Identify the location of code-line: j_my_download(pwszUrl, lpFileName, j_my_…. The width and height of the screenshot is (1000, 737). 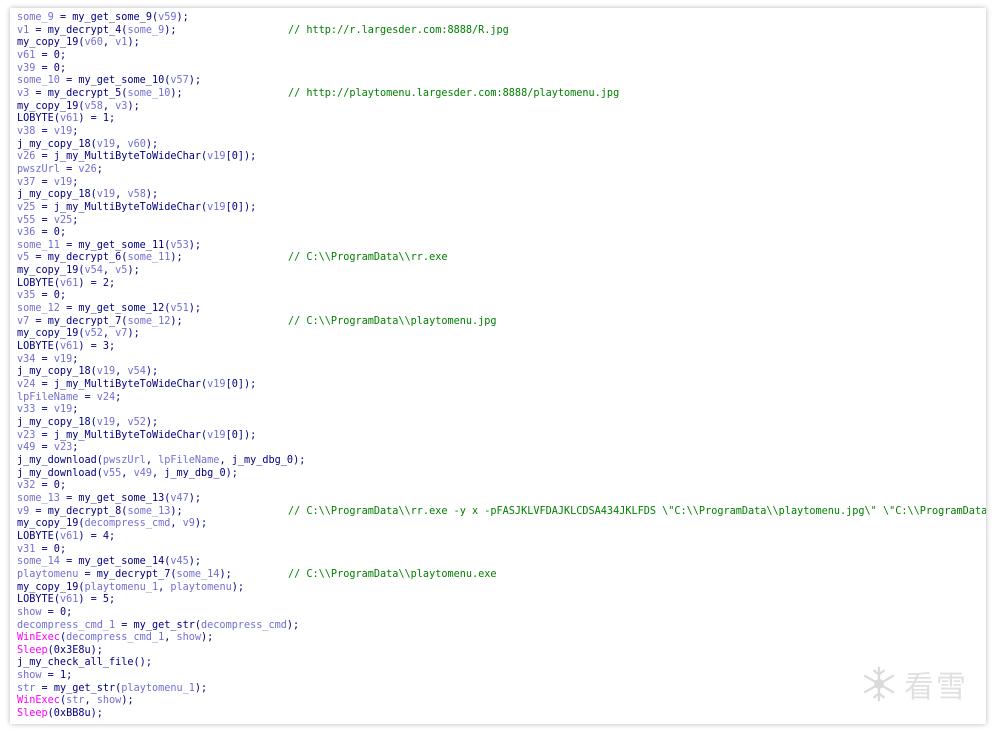
(501, 461).